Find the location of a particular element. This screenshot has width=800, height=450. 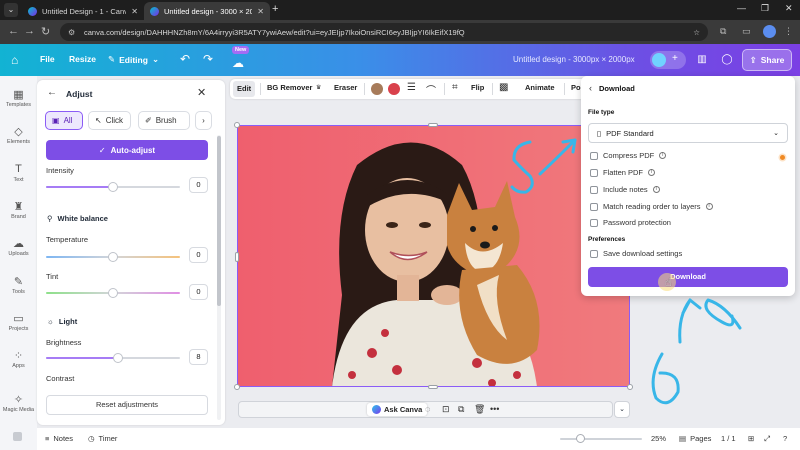

extensions-icon: ⧉ is located at coordinates (723, 31).